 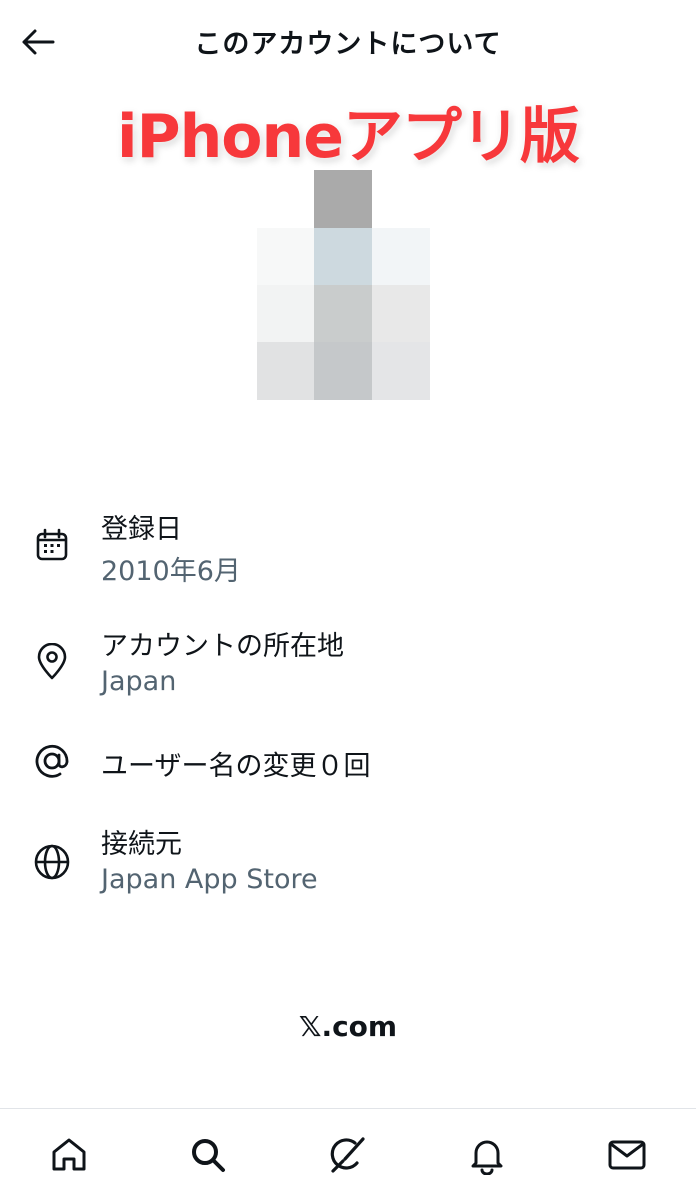 What do you see at coordinates (627, 1155) in the screenshot?
I see `messages-icon` at bounding box center [627, 1155].